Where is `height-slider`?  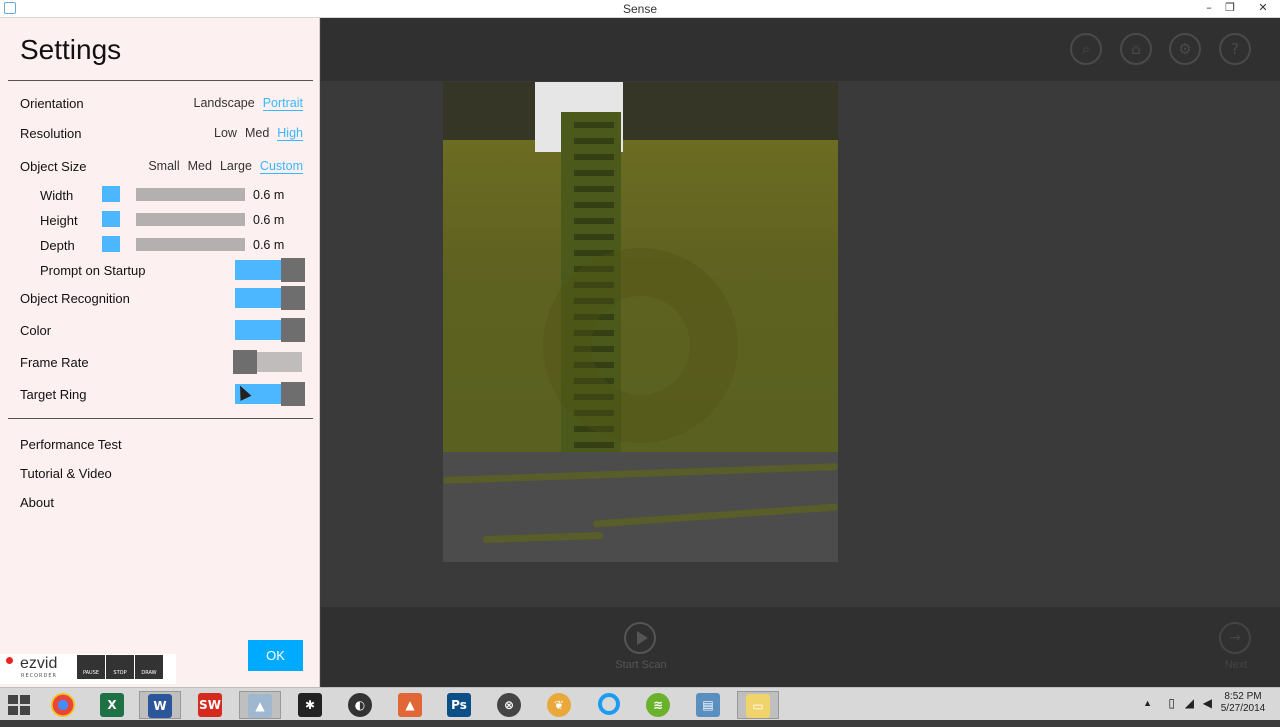
height-slider is located at coordinates (173, 219).